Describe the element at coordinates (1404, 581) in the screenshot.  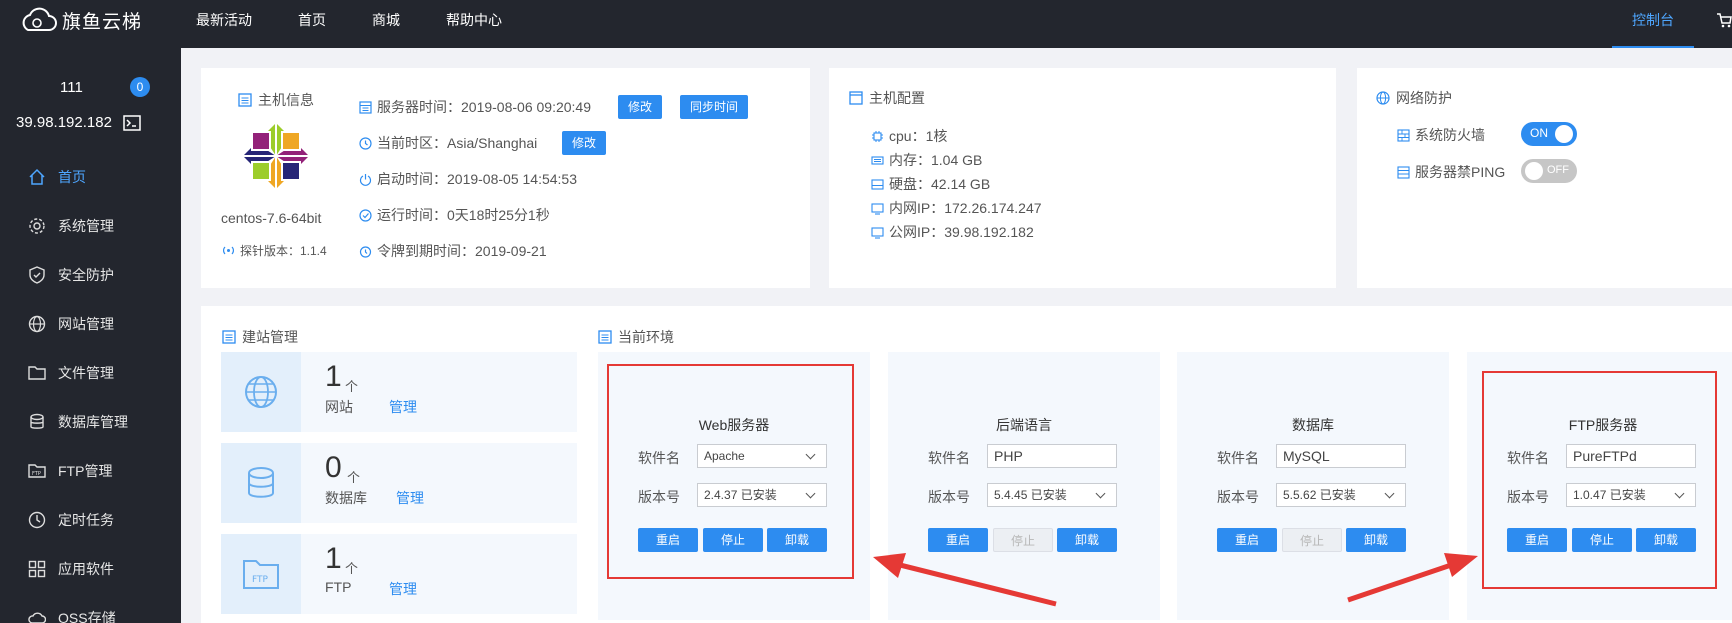
I see `arrow-to-ftp-server` at that location.